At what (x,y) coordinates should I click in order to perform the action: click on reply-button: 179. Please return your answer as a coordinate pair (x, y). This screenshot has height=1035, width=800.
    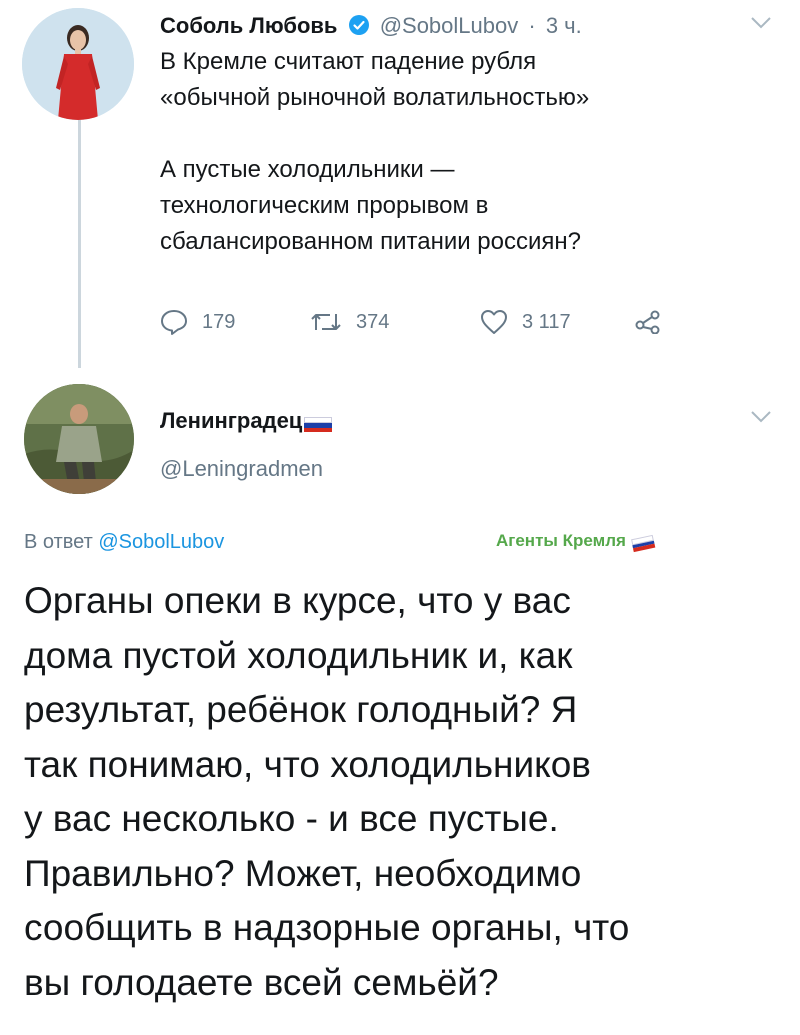
    Looking at the image, I should click on (197, 322).